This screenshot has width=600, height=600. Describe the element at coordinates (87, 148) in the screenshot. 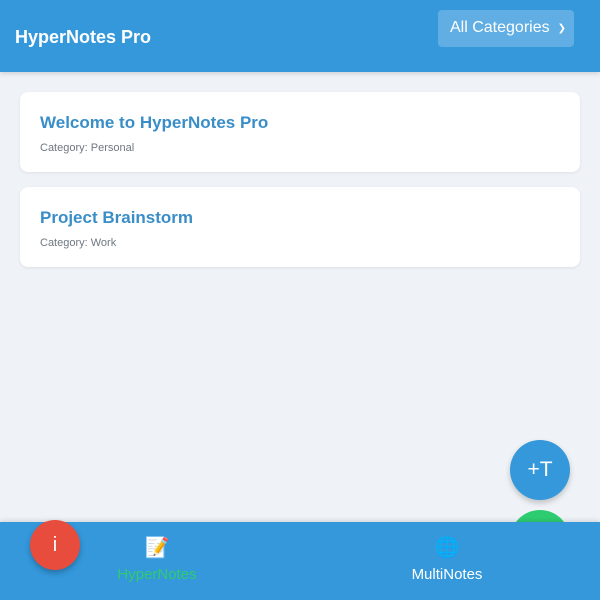

I see `note-category: Category: Personal` at that location.